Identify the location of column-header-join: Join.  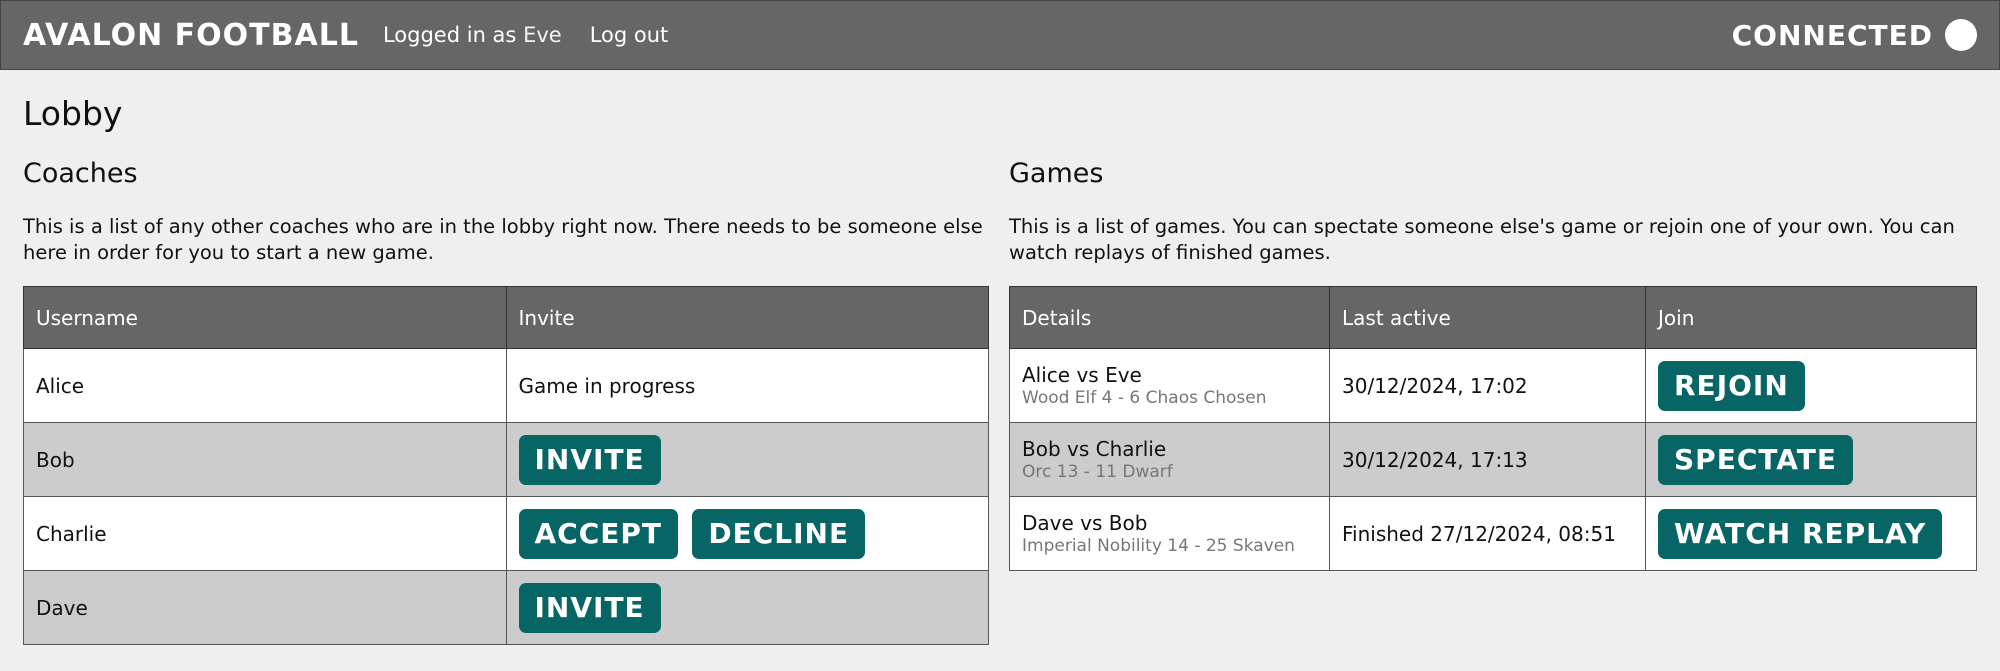
(1811, 317).